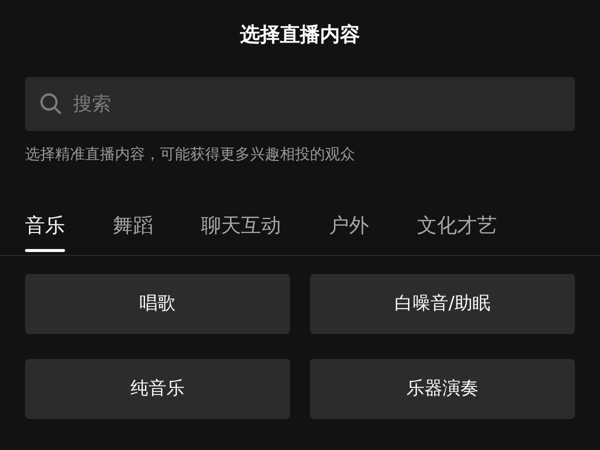 The image size is (600, 450). I want to click on category-tab: 文化才艺, so click(457, 231).